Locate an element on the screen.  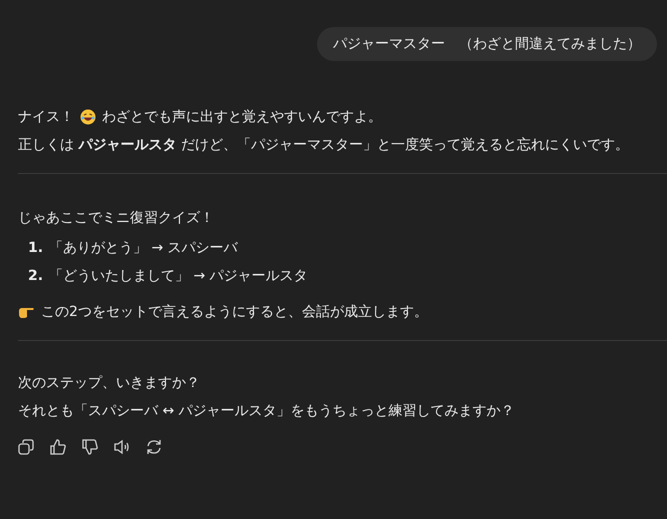
quiz-title: じゃあここでミニ復習クイズ！ is located at coordinates (116, 218).